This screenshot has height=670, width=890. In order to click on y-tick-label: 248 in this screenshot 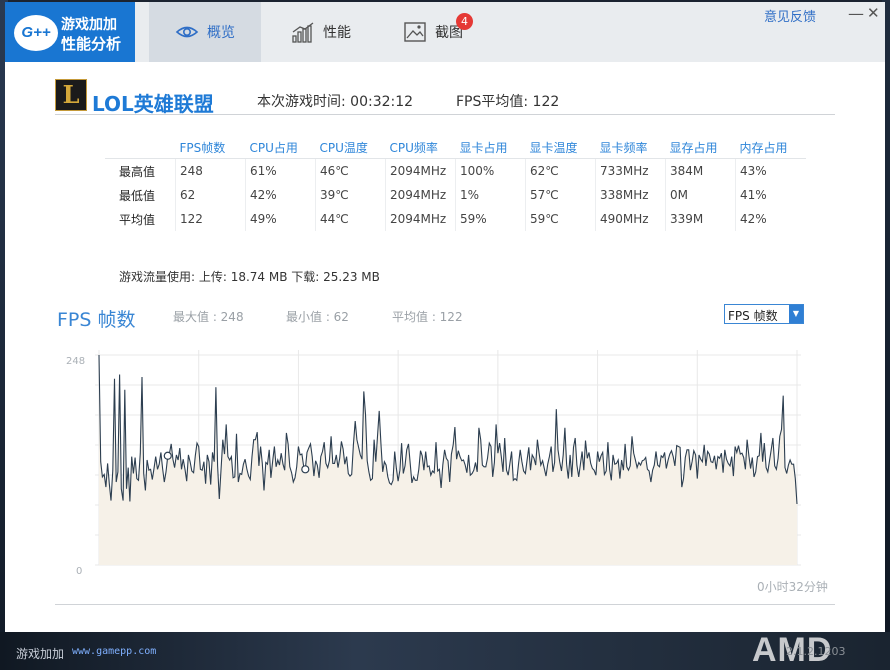, I will do `click(76, 361)`.